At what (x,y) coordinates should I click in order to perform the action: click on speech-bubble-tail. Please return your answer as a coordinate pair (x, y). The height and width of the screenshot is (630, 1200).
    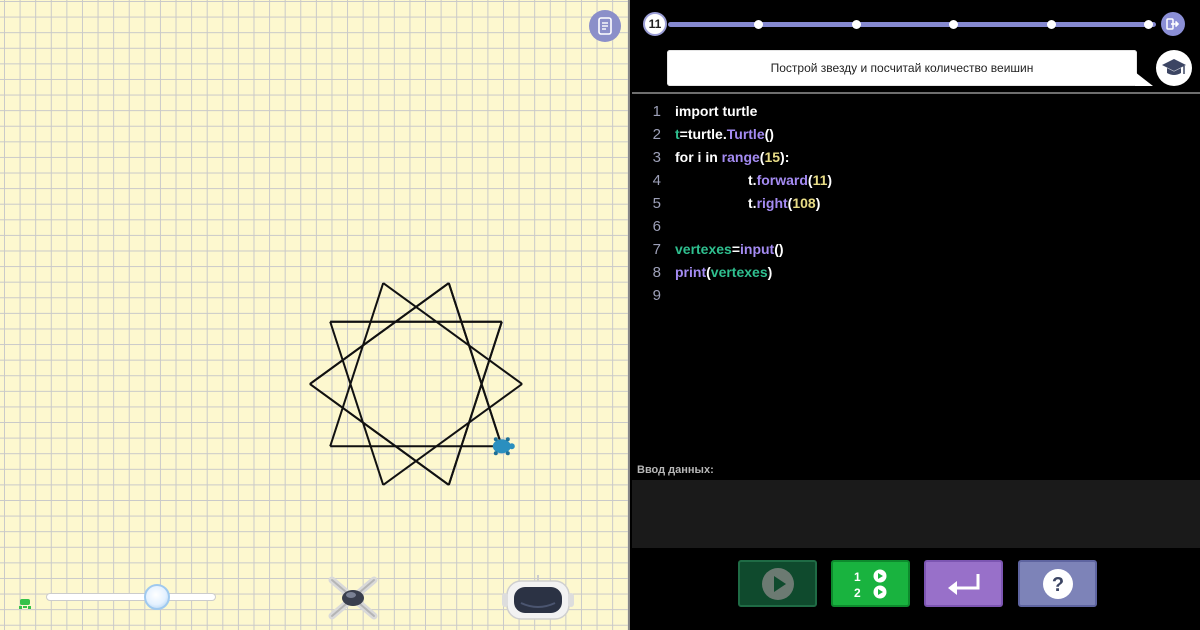
    Looking at the image, I should click on (1144, 79).